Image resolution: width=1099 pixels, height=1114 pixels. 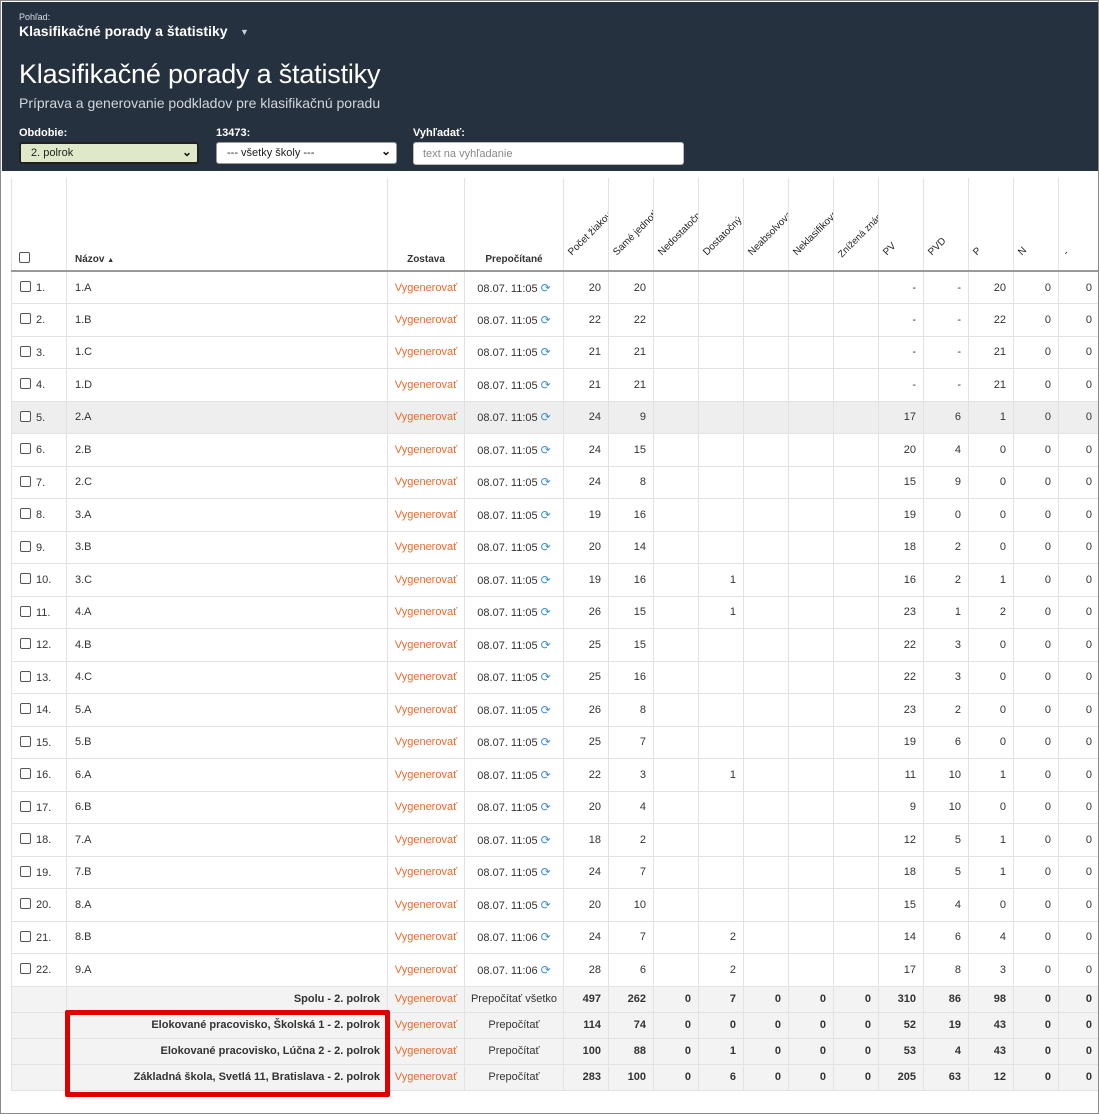 I want to click on row-select-cell: 5., so click(x=39, y=417).